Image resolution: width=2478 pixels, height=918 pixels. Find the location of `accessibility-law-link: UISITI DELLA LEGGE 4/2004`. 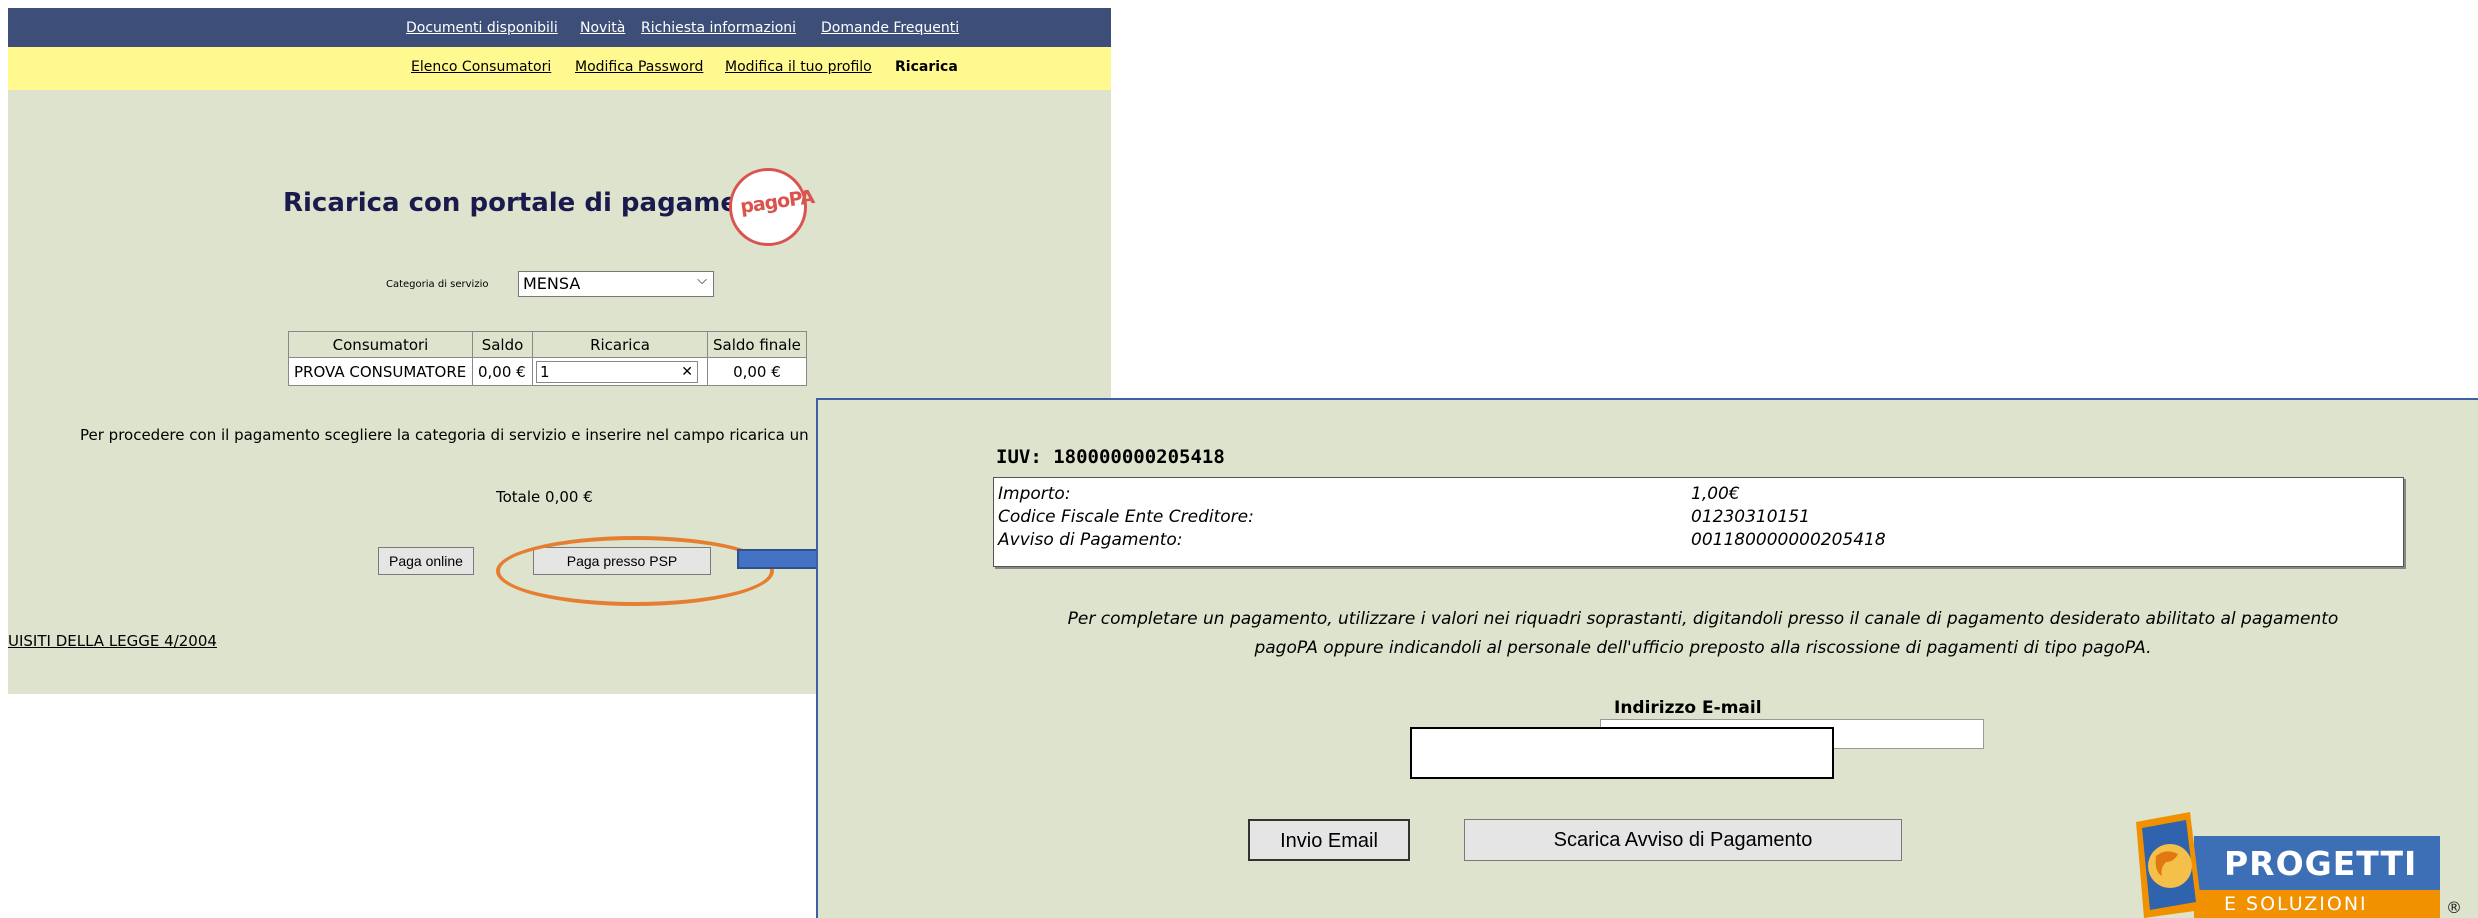

accessibility-law-link: UISITI DELLA LEGGE 4/2004 is located at coordinates (112, 641).